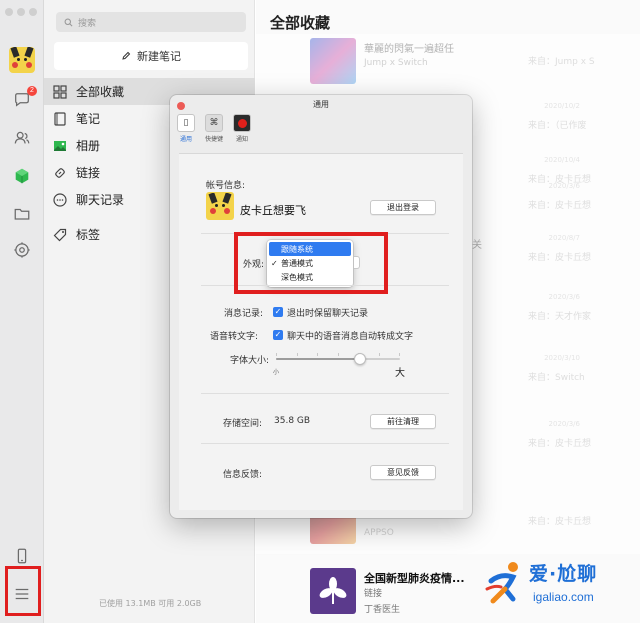 Image resolution: width=640 pixels, height=623 pixels. What do you see at coordinates (100, 200) in the screenshot?
I see `nav-item-label: 聊天记录` at bounding box center [100, 200].